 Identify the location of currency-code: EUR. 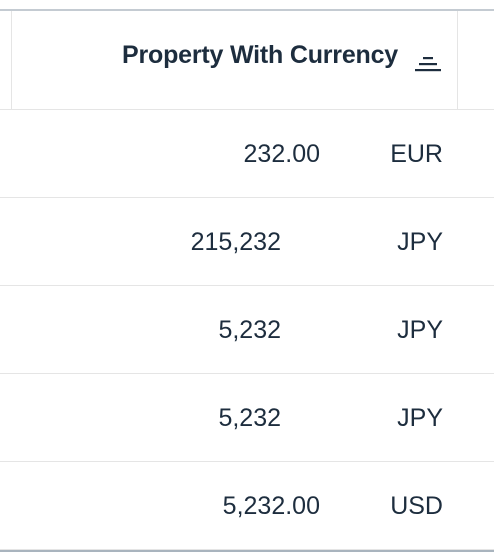
(416, 154).